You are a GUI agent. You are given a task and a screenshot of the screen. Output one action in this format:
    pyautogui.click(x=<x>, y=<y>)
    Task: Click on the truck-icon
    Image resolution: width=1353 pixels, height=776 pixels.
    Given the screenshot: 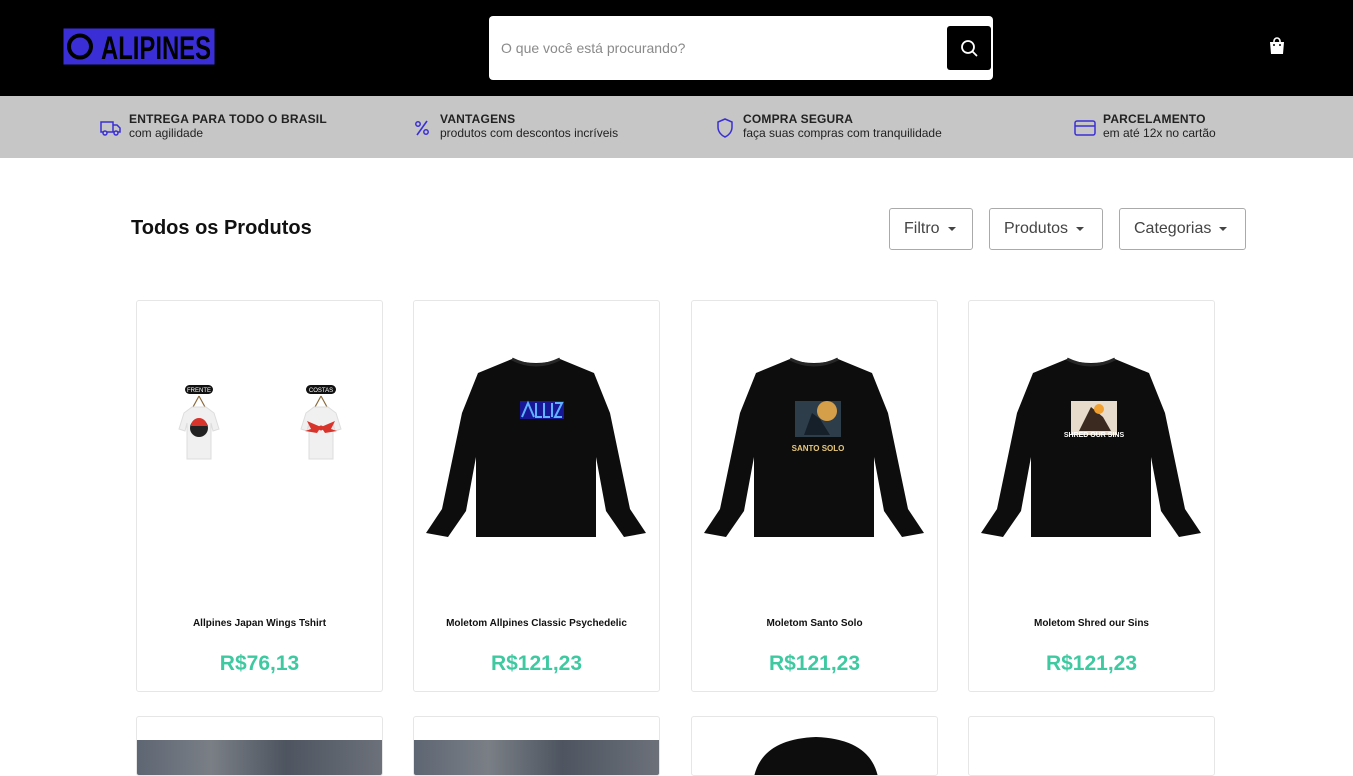 What is the action you would take?
    pyautogui.click(x=110, y=128)
    